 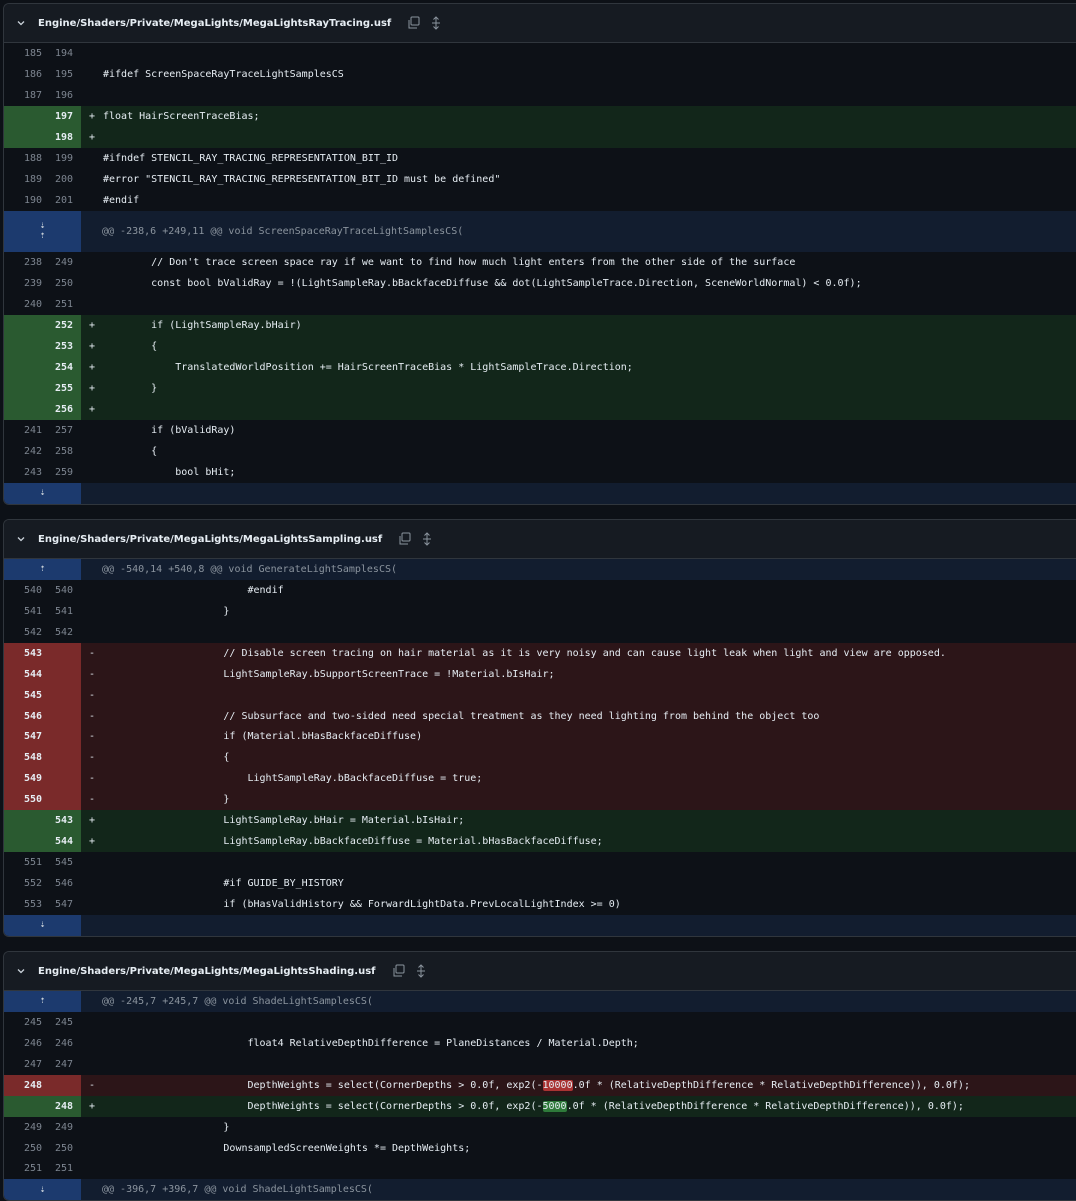 I want to click on new-line-number: 259, so click(x=57, y=472).